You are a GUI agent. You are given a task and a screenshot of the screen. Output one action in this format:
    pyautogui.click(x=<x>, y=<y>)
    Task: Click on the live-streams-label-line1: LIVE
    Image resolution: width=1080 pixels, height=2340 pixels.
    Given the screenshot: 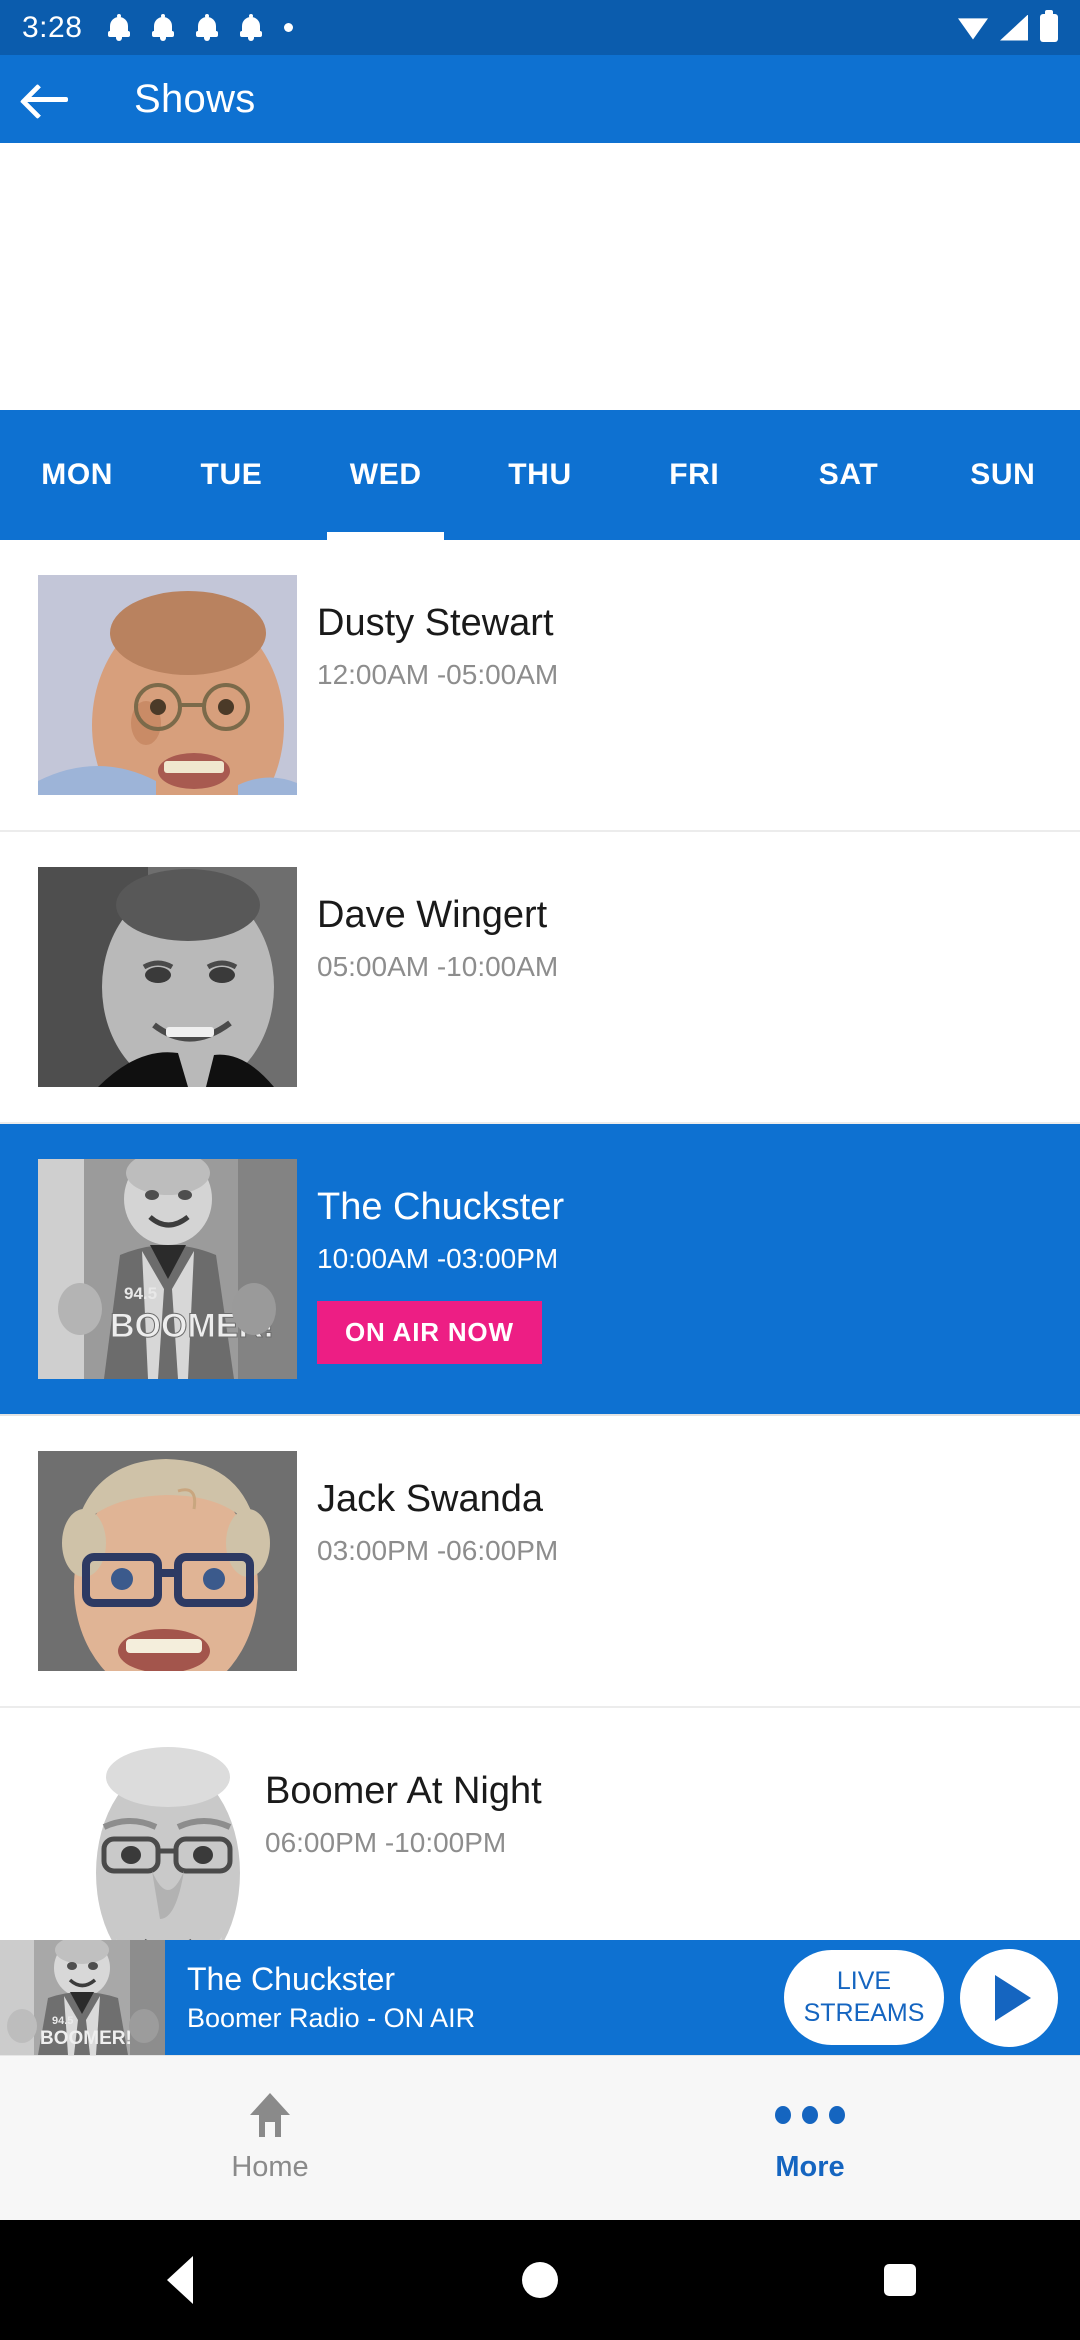 What is the action you would take?
    pyautogui.click(x=864, y=1981)
    